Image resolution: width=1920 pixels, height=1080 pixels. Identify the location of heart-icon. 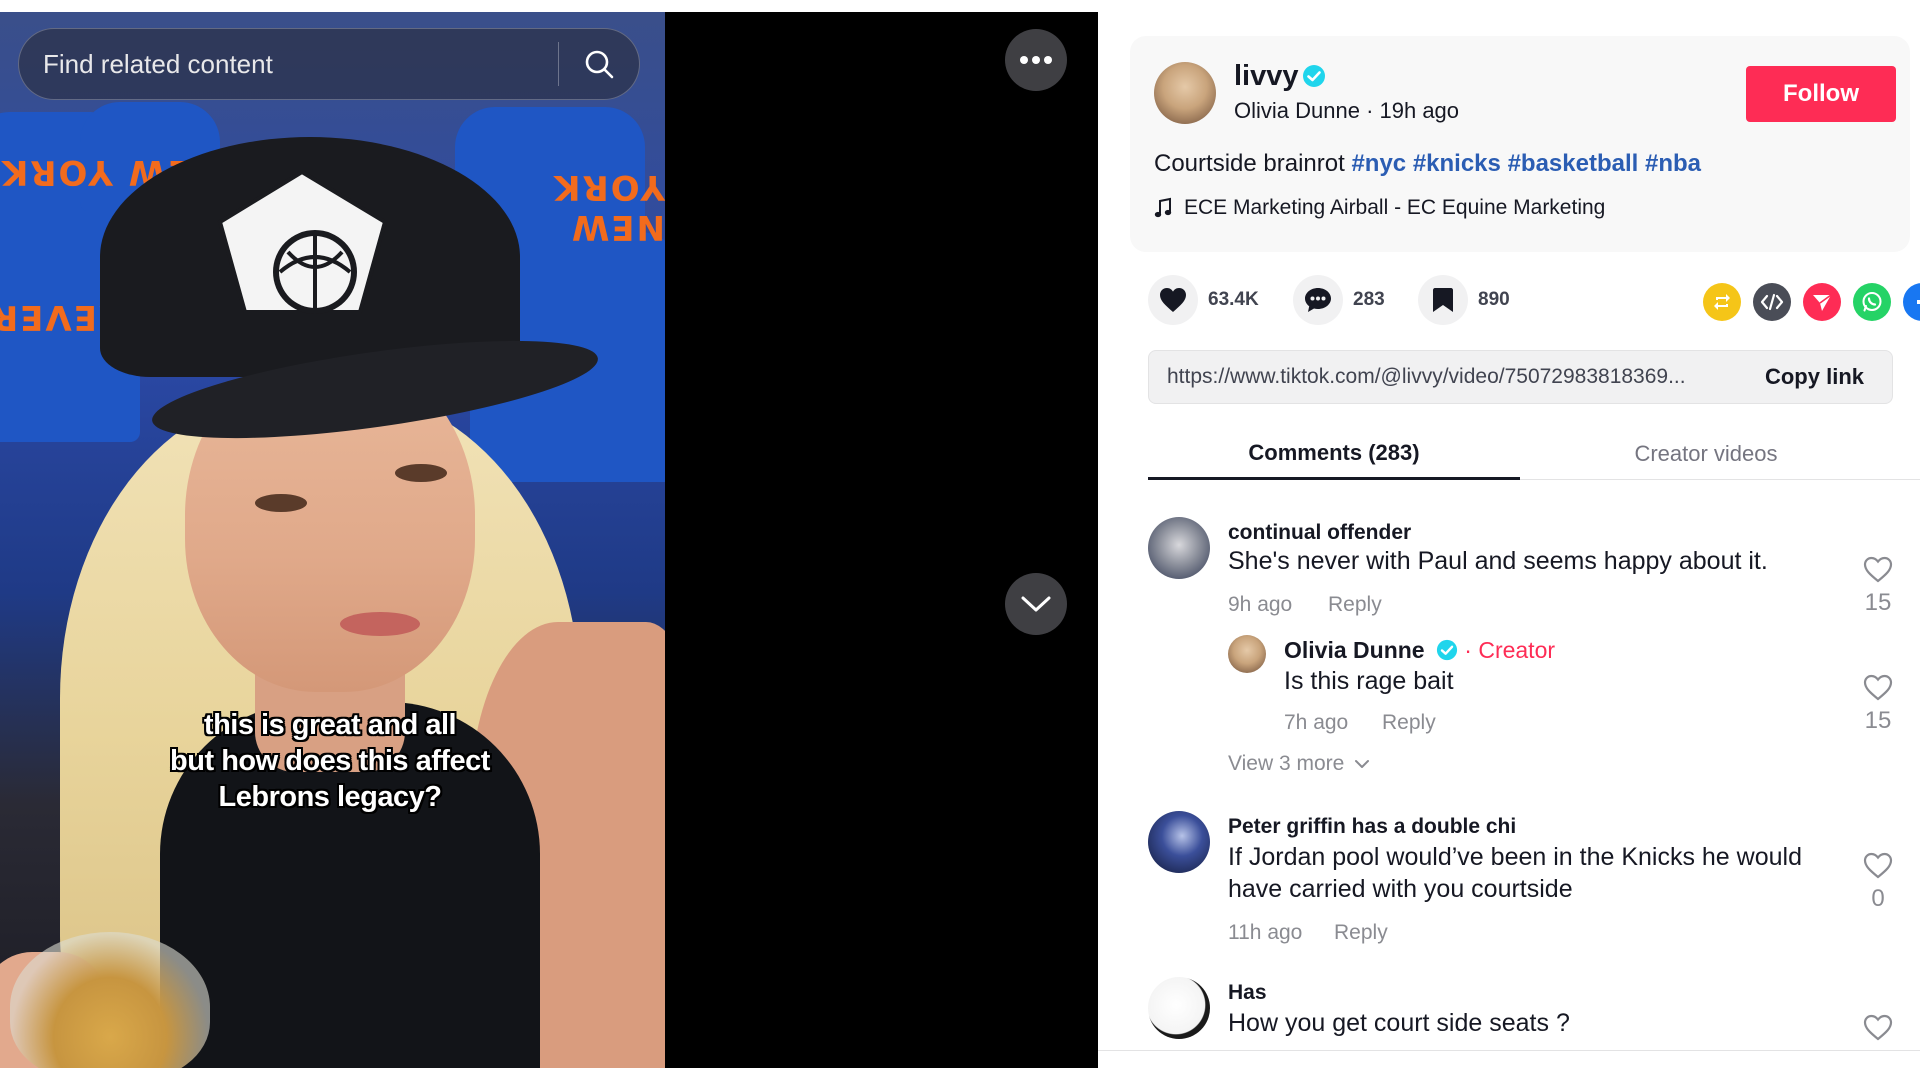
(1173, 300).